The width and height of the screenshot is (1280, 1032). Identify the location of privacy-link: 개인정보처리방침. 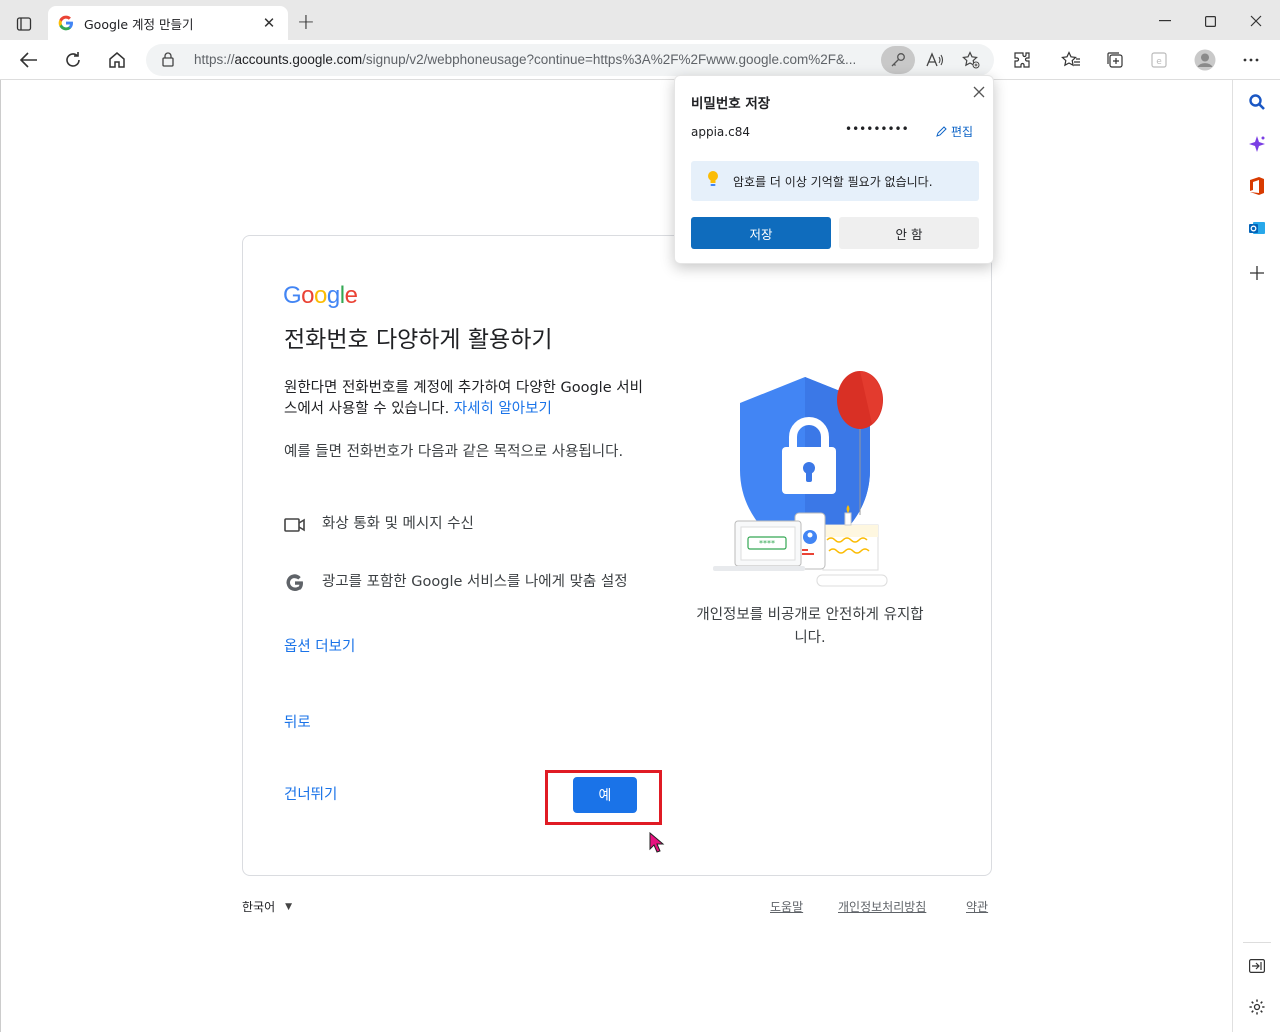
(882, 906).